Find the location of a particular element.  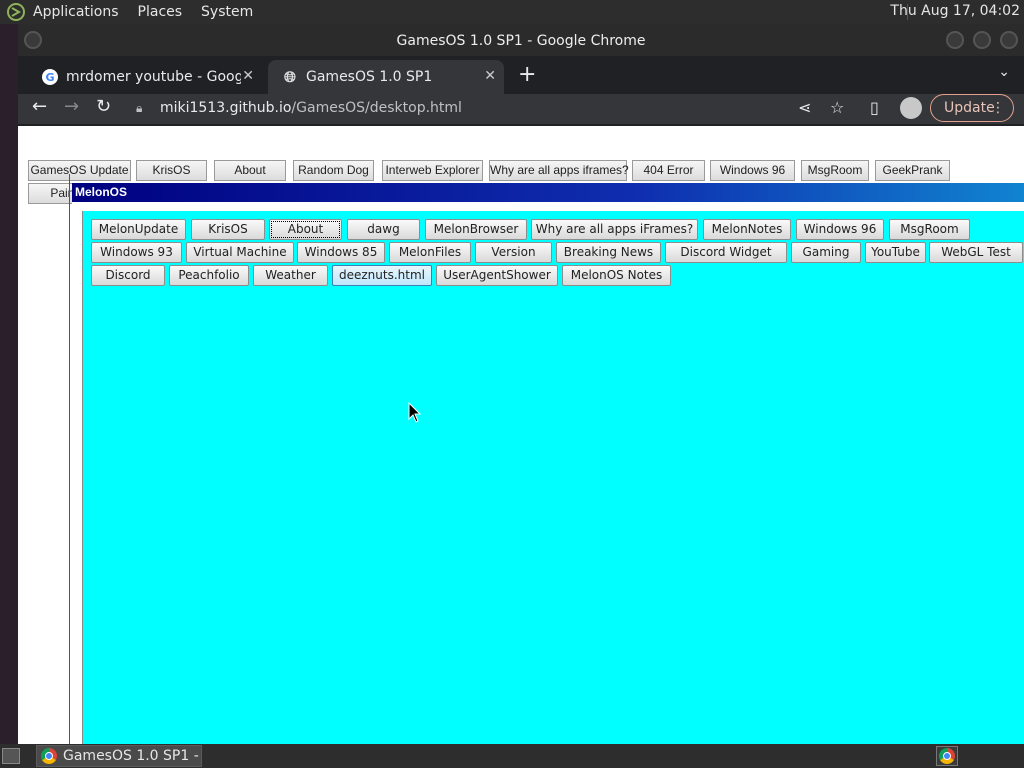

melon-windows-85-button: Windows 85 is located at coordinates (341, 252).